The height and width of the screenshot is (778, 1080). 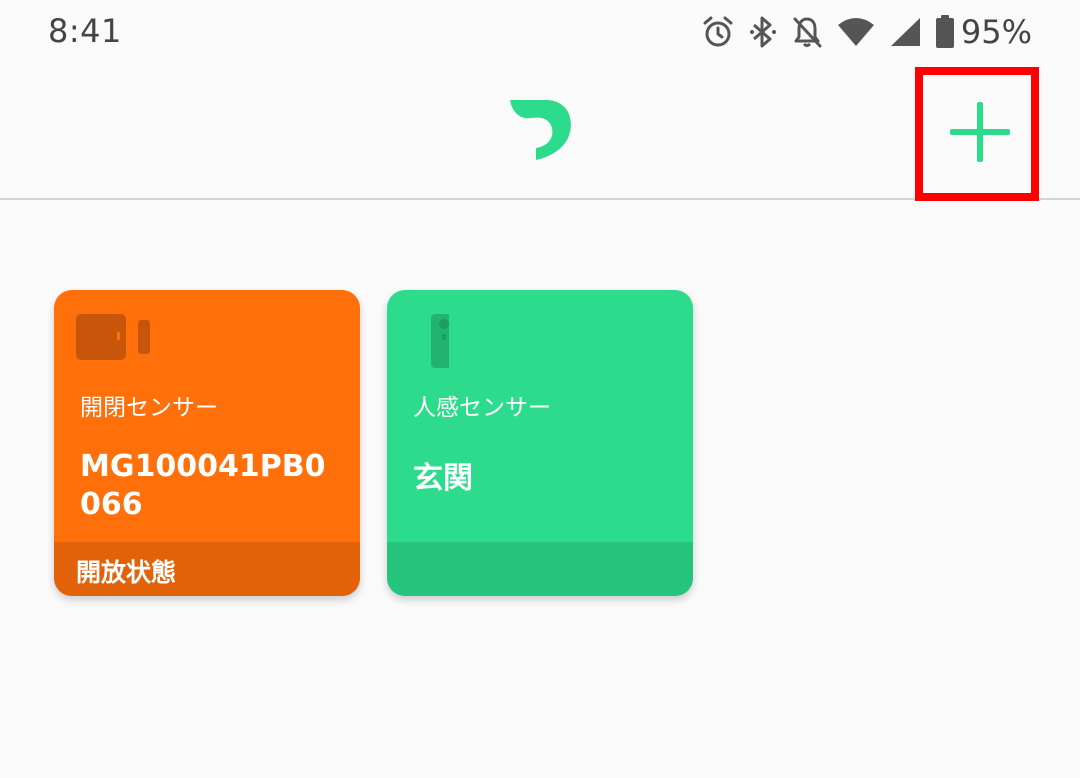 I want to click on clock: 8:41, so click(x=85, y=31).